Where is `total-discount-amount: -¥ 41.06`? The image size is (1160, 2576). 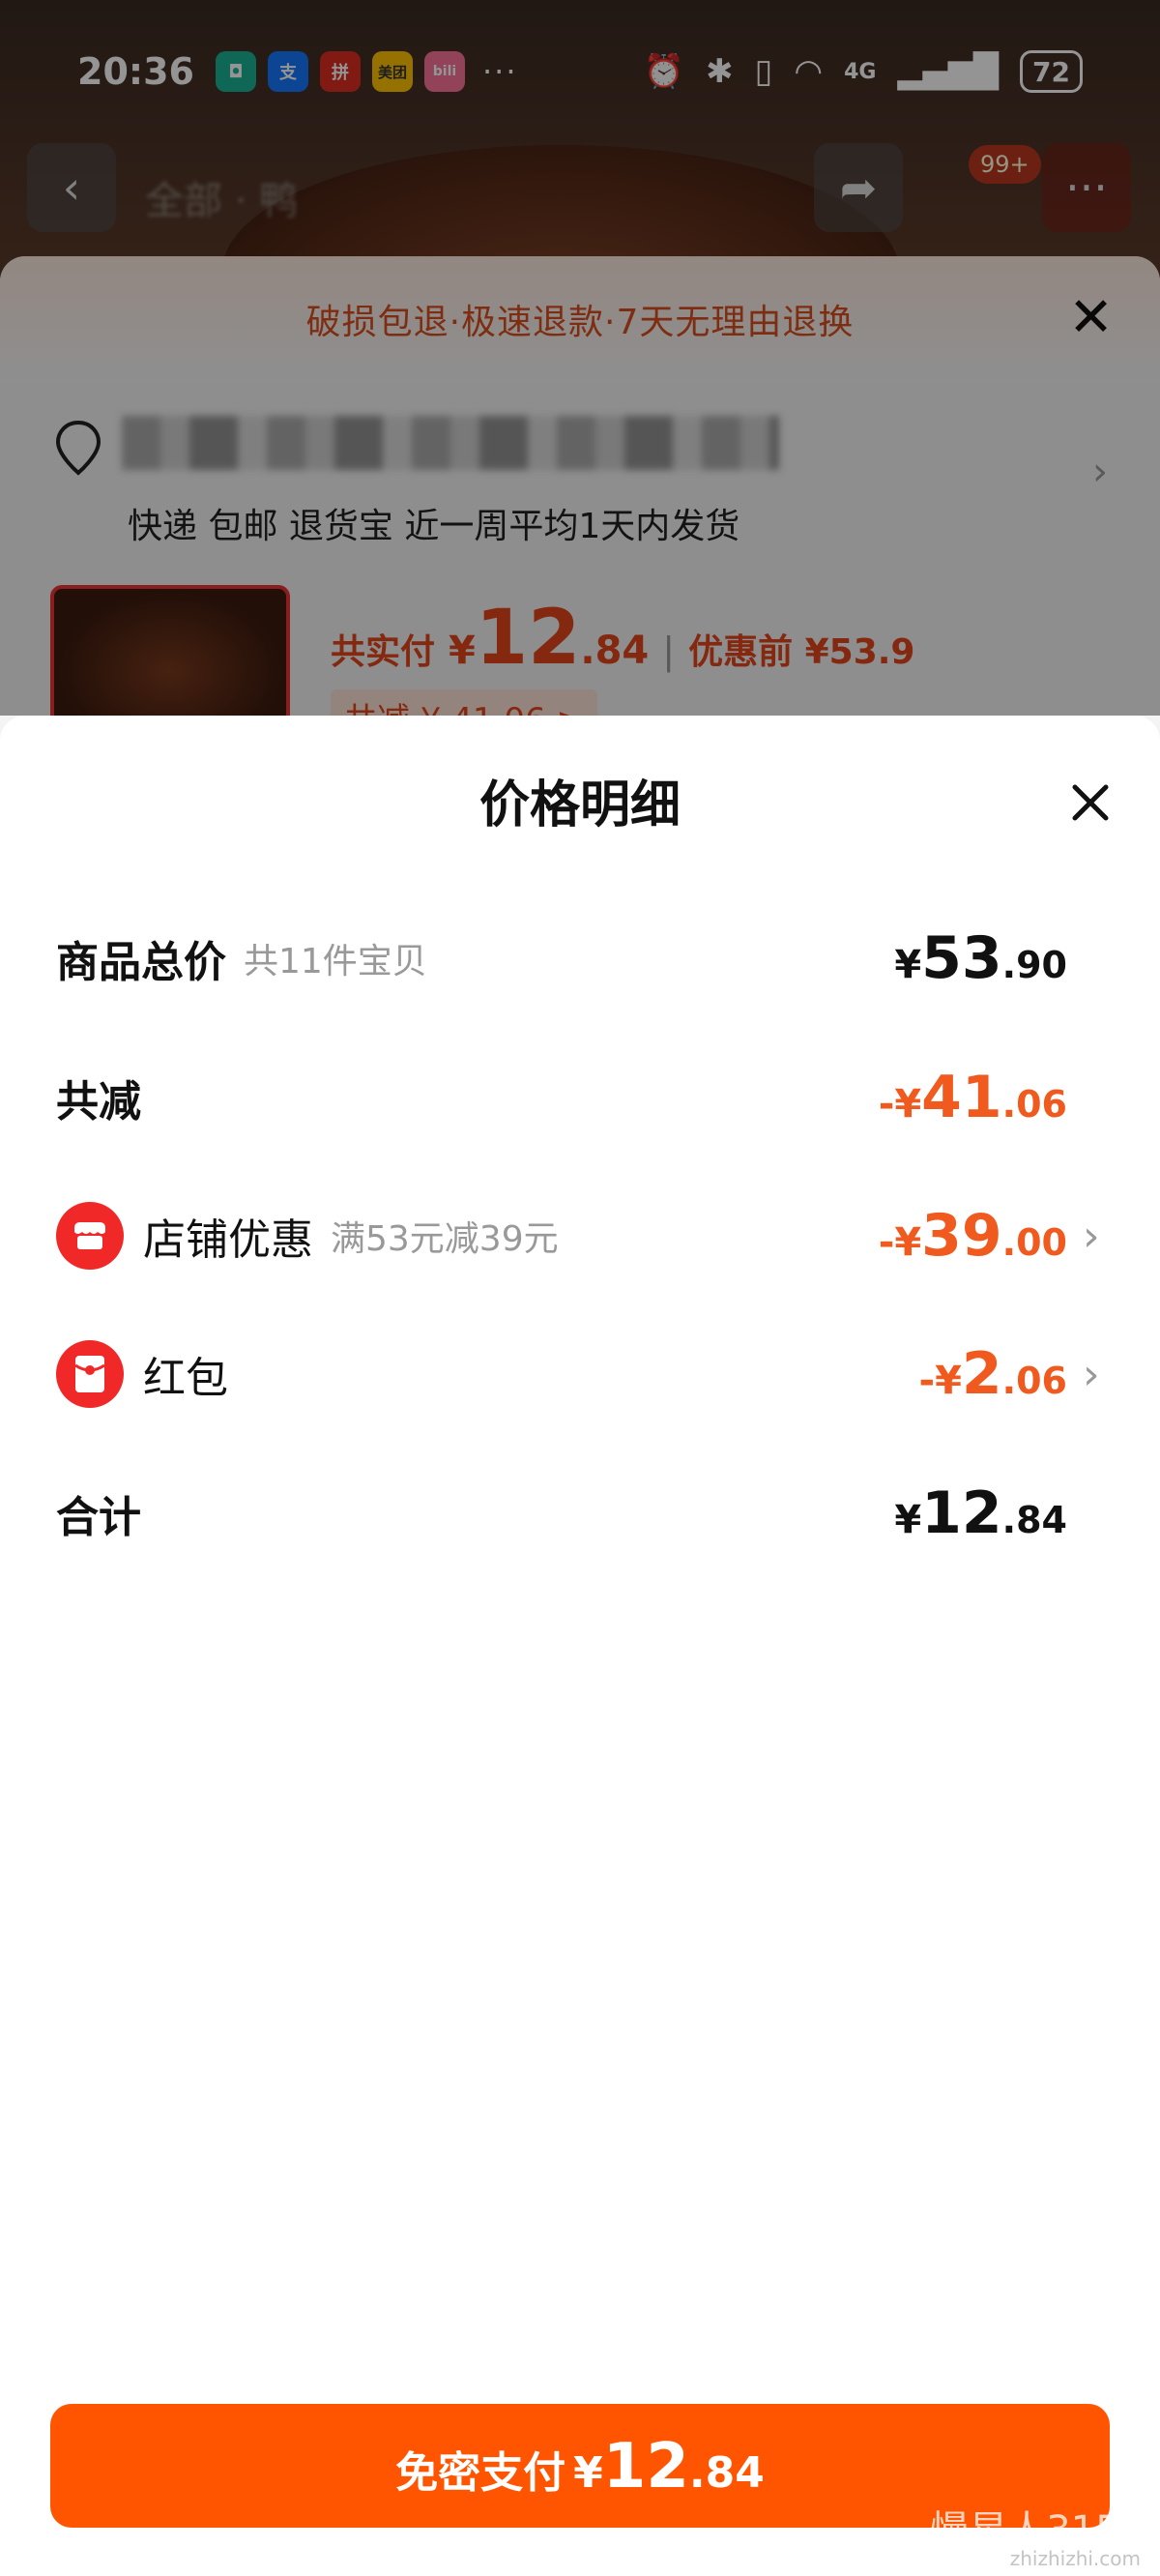 total-discount-amount: -¥ 41.06 is located at coordinates (973, 1097).